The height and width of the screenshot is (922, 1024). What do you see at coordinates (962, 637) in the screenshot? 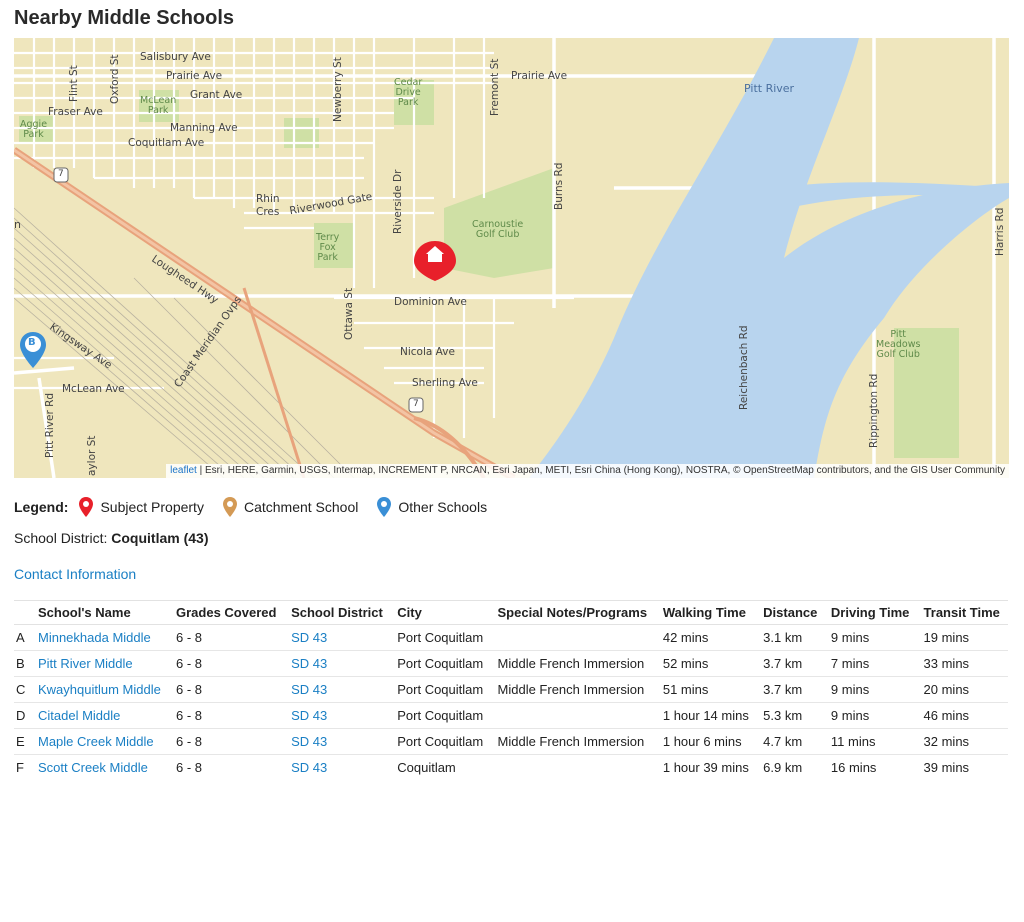
I see `transit-time: 19 mins` at bounding box center [962, 637].